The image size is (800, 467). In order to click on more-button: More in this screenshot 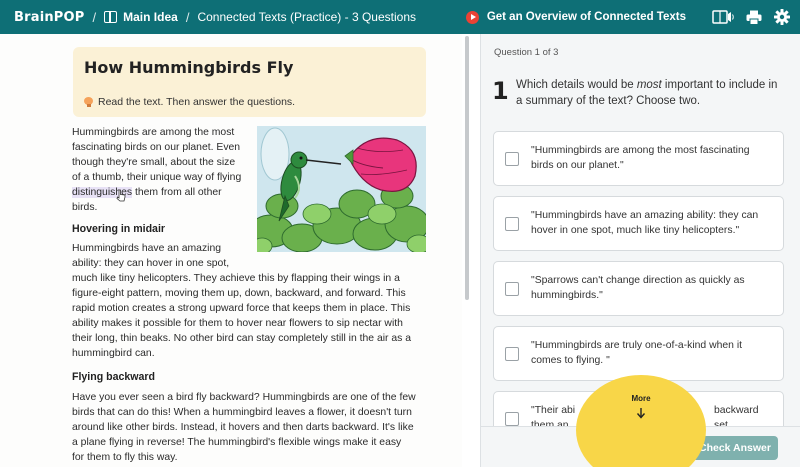, I will do `click(641, 421)`.